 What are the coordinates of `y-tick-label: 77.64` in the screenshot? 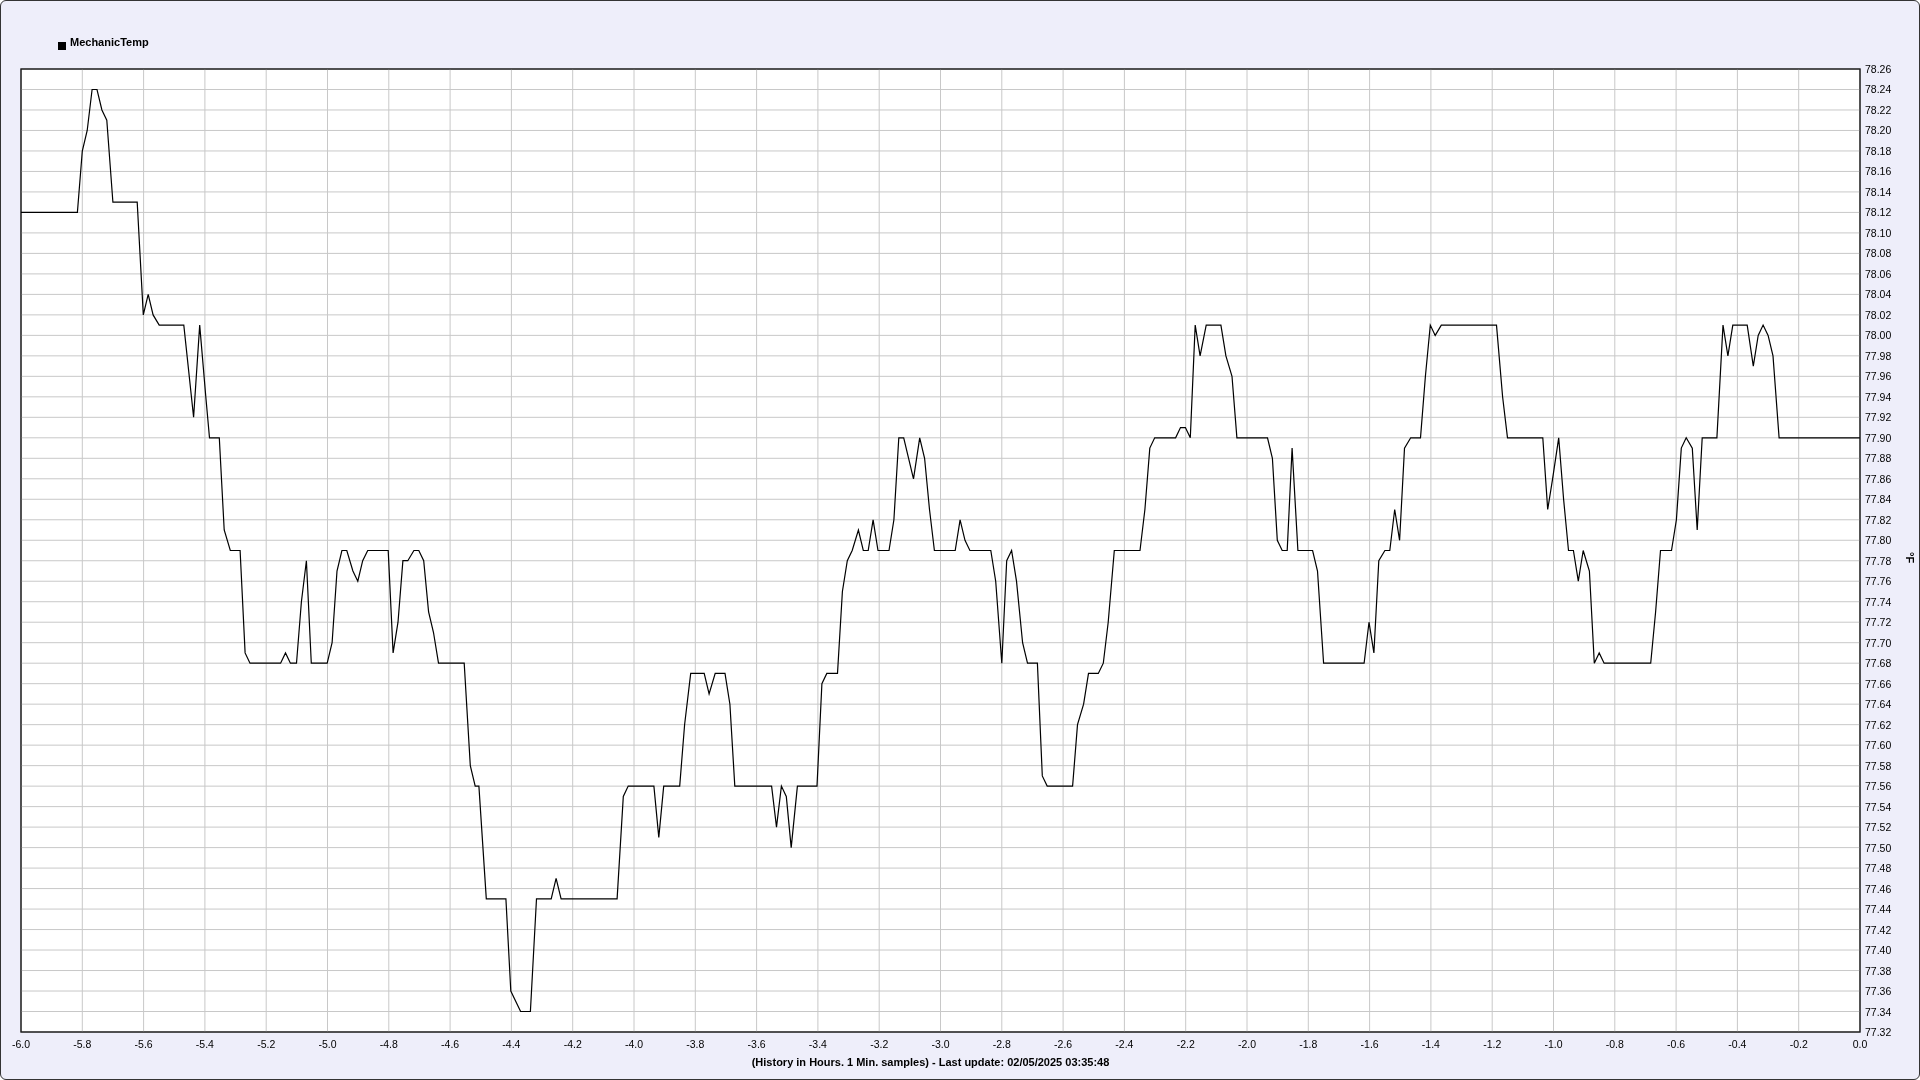 It's located at (1878, 704).